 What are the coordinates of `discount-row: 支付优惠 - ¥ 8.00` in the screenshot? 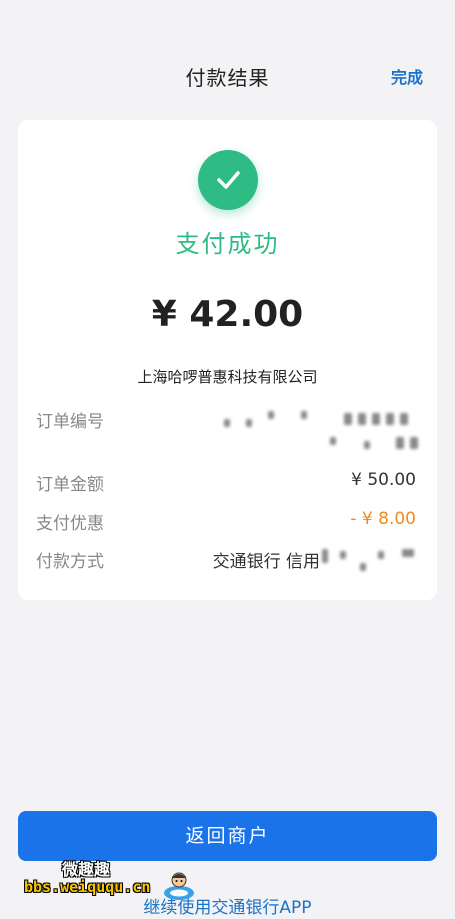 It's located at (226, 522).